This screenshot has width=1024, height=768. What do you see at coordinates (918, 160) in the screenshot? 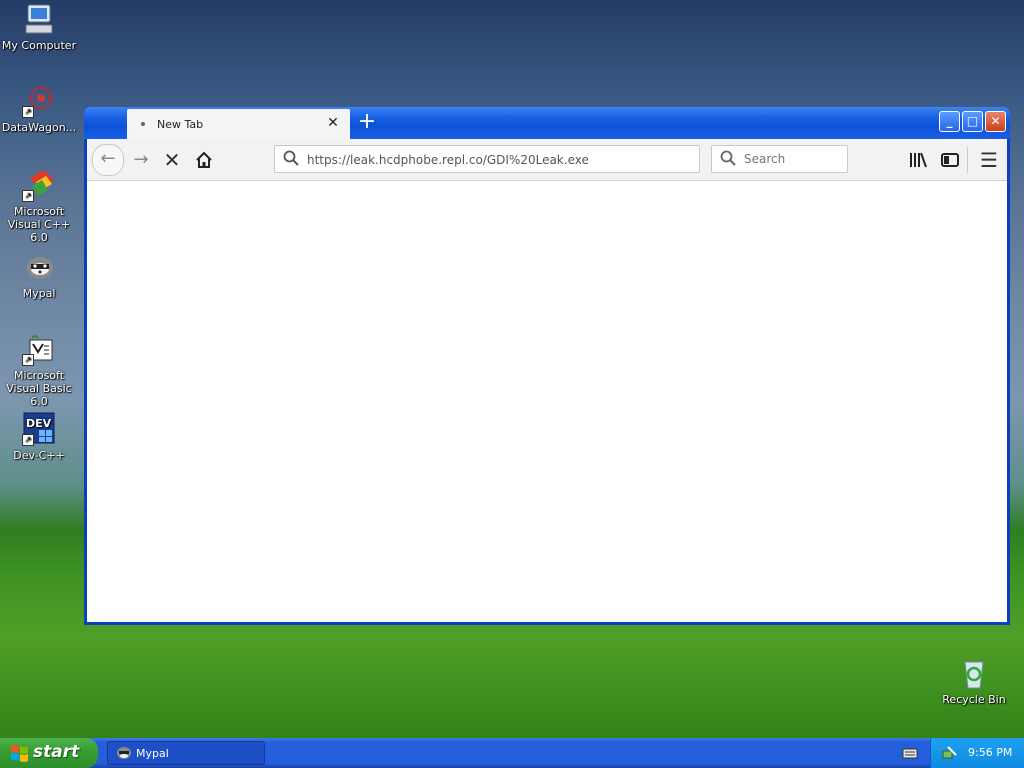
I see `library-icon` at bounding box center [918, 160].